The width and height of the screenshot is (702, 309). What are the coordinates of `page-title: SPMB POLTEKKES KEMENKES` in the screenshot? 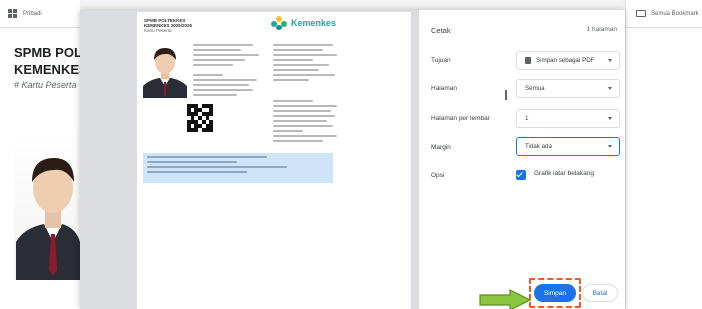 It's located at (47, 61).